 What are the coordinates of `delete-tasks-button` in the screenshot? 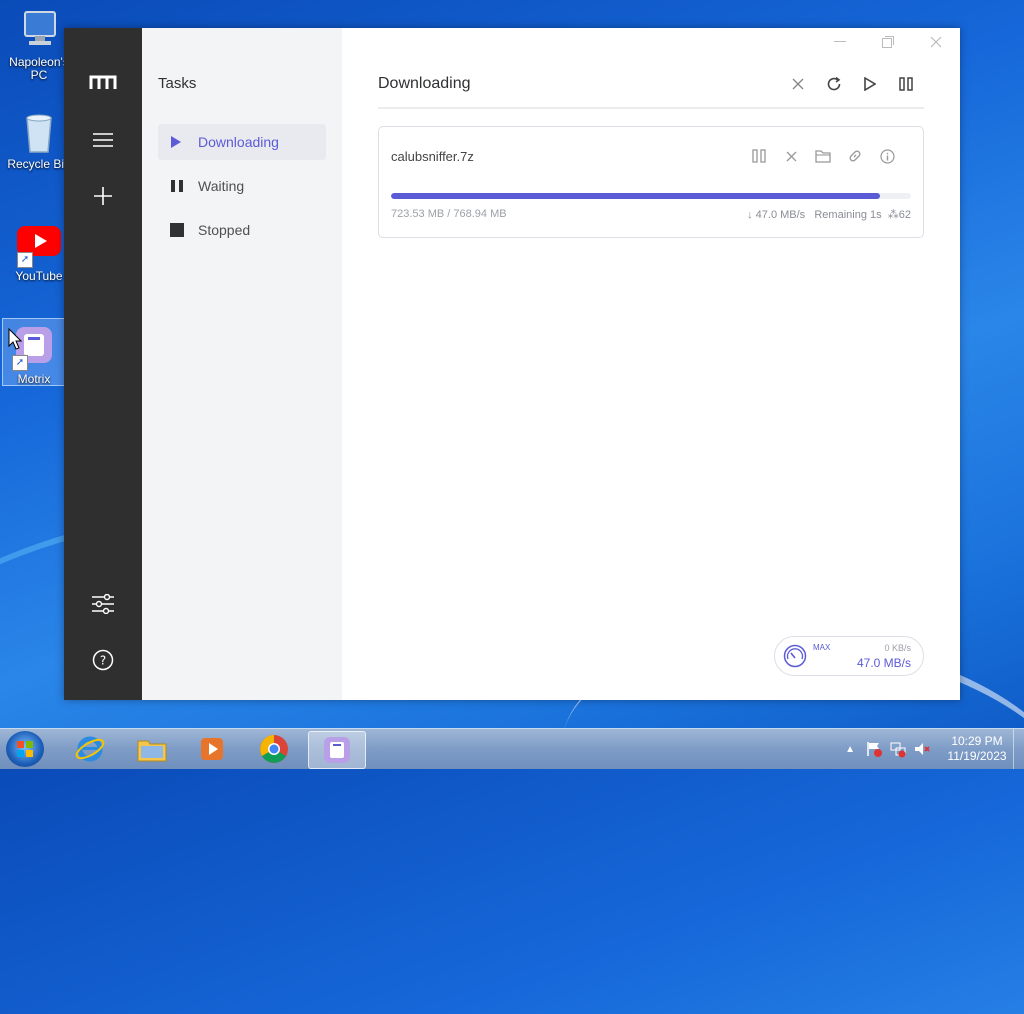 It's located at (798, 84).